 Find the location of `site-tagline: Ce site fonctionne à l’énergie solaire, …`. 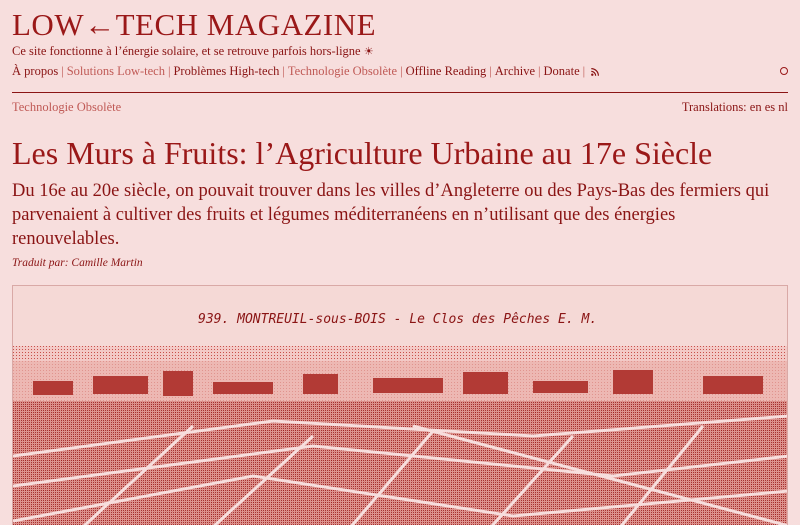

site-tagline: Ce site fonctionne à l’énergie solaire, … is located at coordinates (193, 51).